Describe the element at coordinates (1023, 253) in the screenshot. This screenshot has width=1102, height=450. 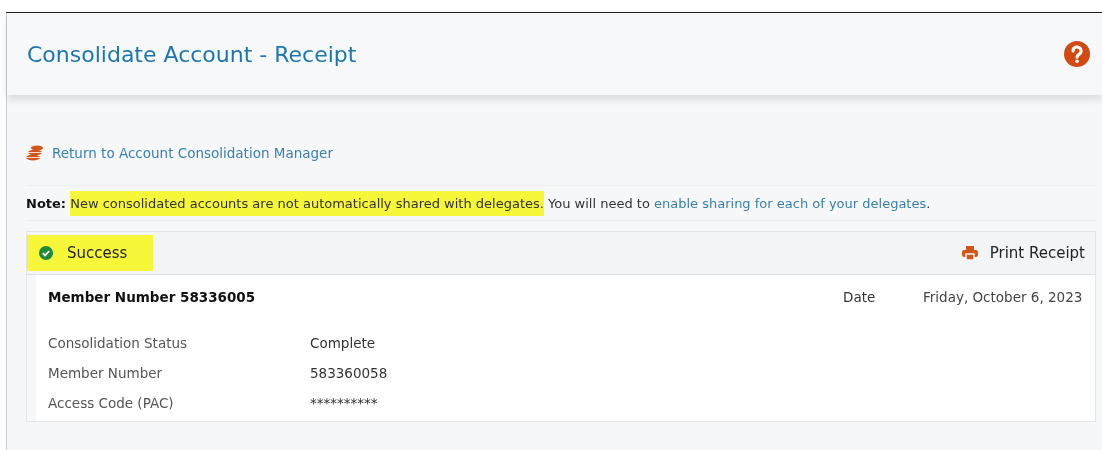
I see `print-button: Print Receipt` at that location.